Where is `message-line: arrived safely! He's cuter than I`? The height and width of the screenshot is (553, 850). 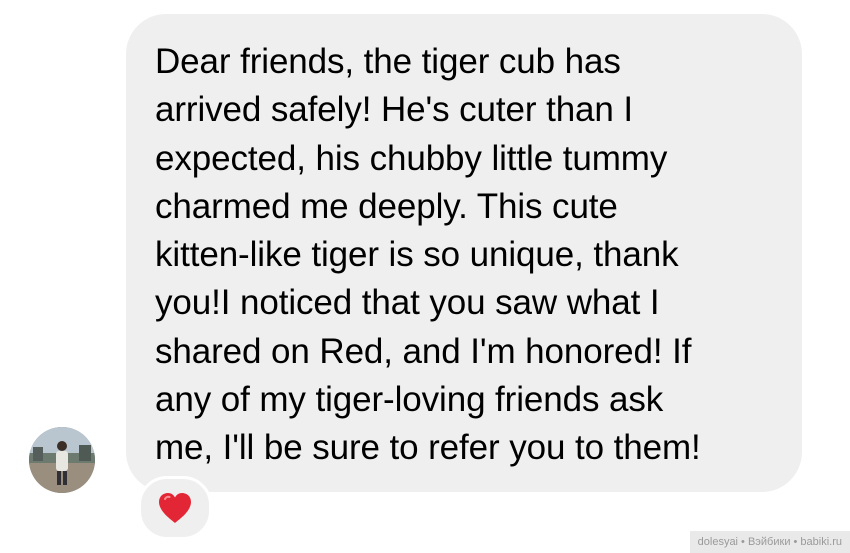
message-line: arrived safely! He's cuter than I is located at coordinates (394, 110).